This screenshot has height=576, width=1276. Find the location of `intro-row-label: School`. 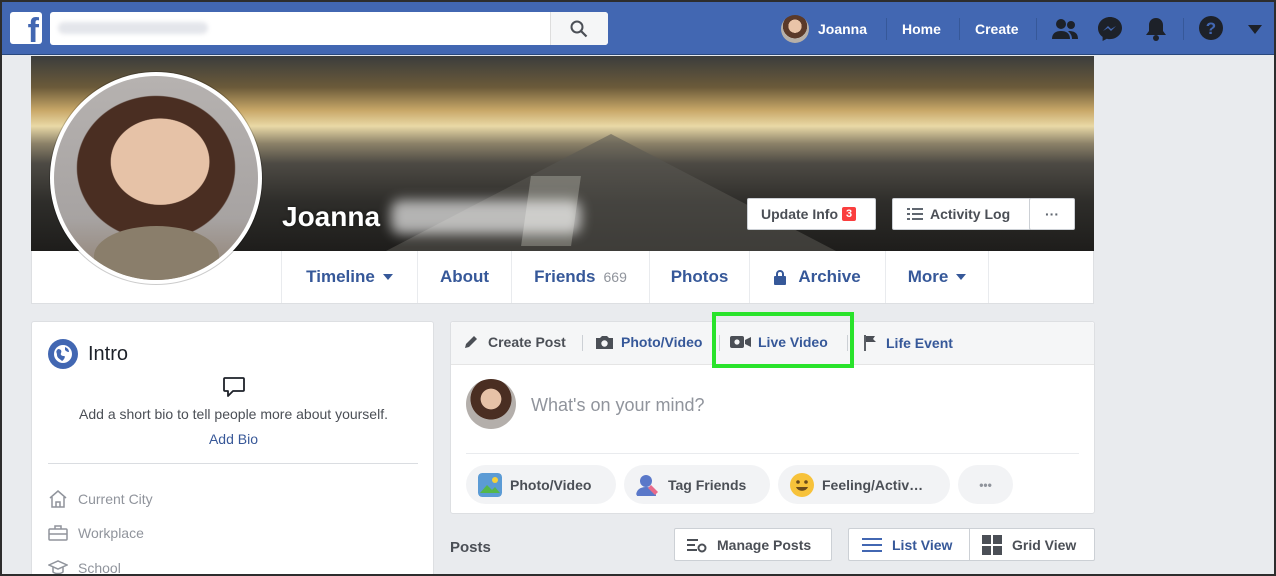

intro-row-label: School is located at coordinates (99, 568).